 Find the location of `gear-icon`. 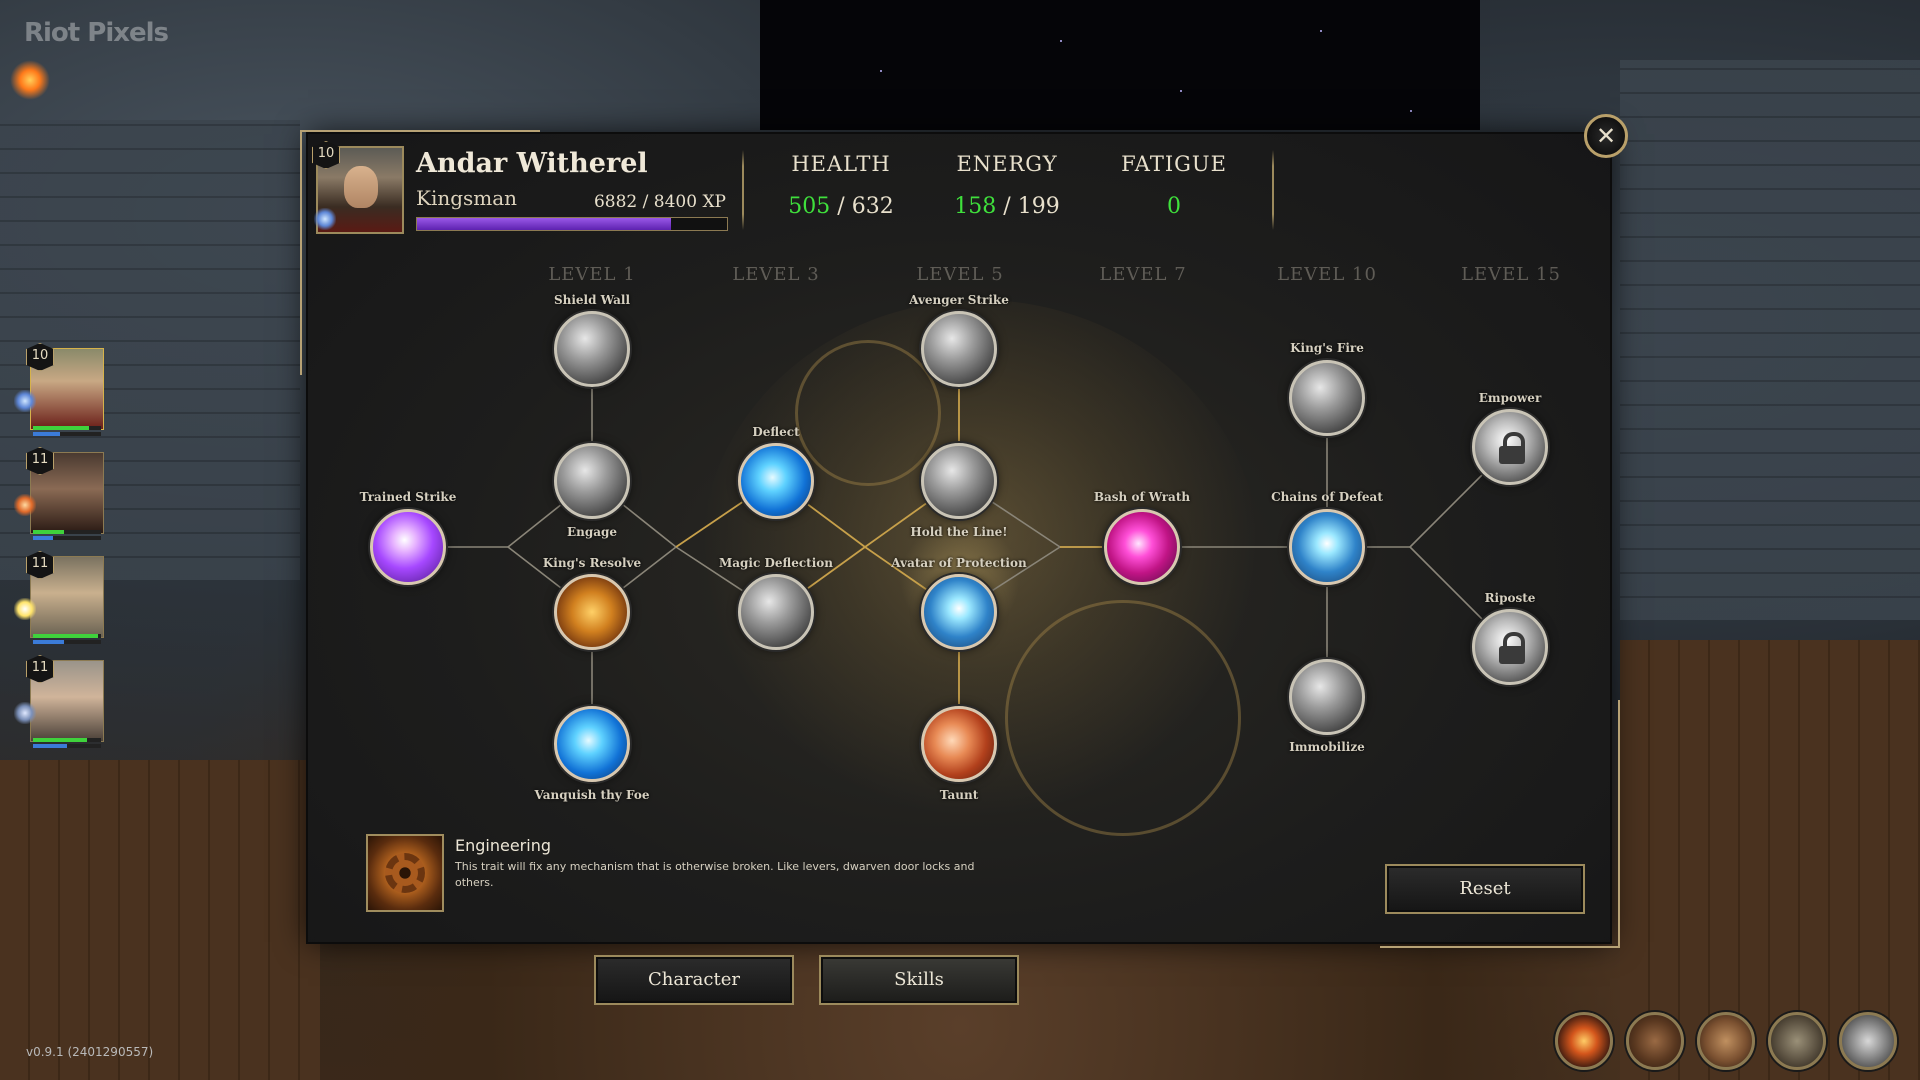

gear-icon is located at coordinates (405, 873).